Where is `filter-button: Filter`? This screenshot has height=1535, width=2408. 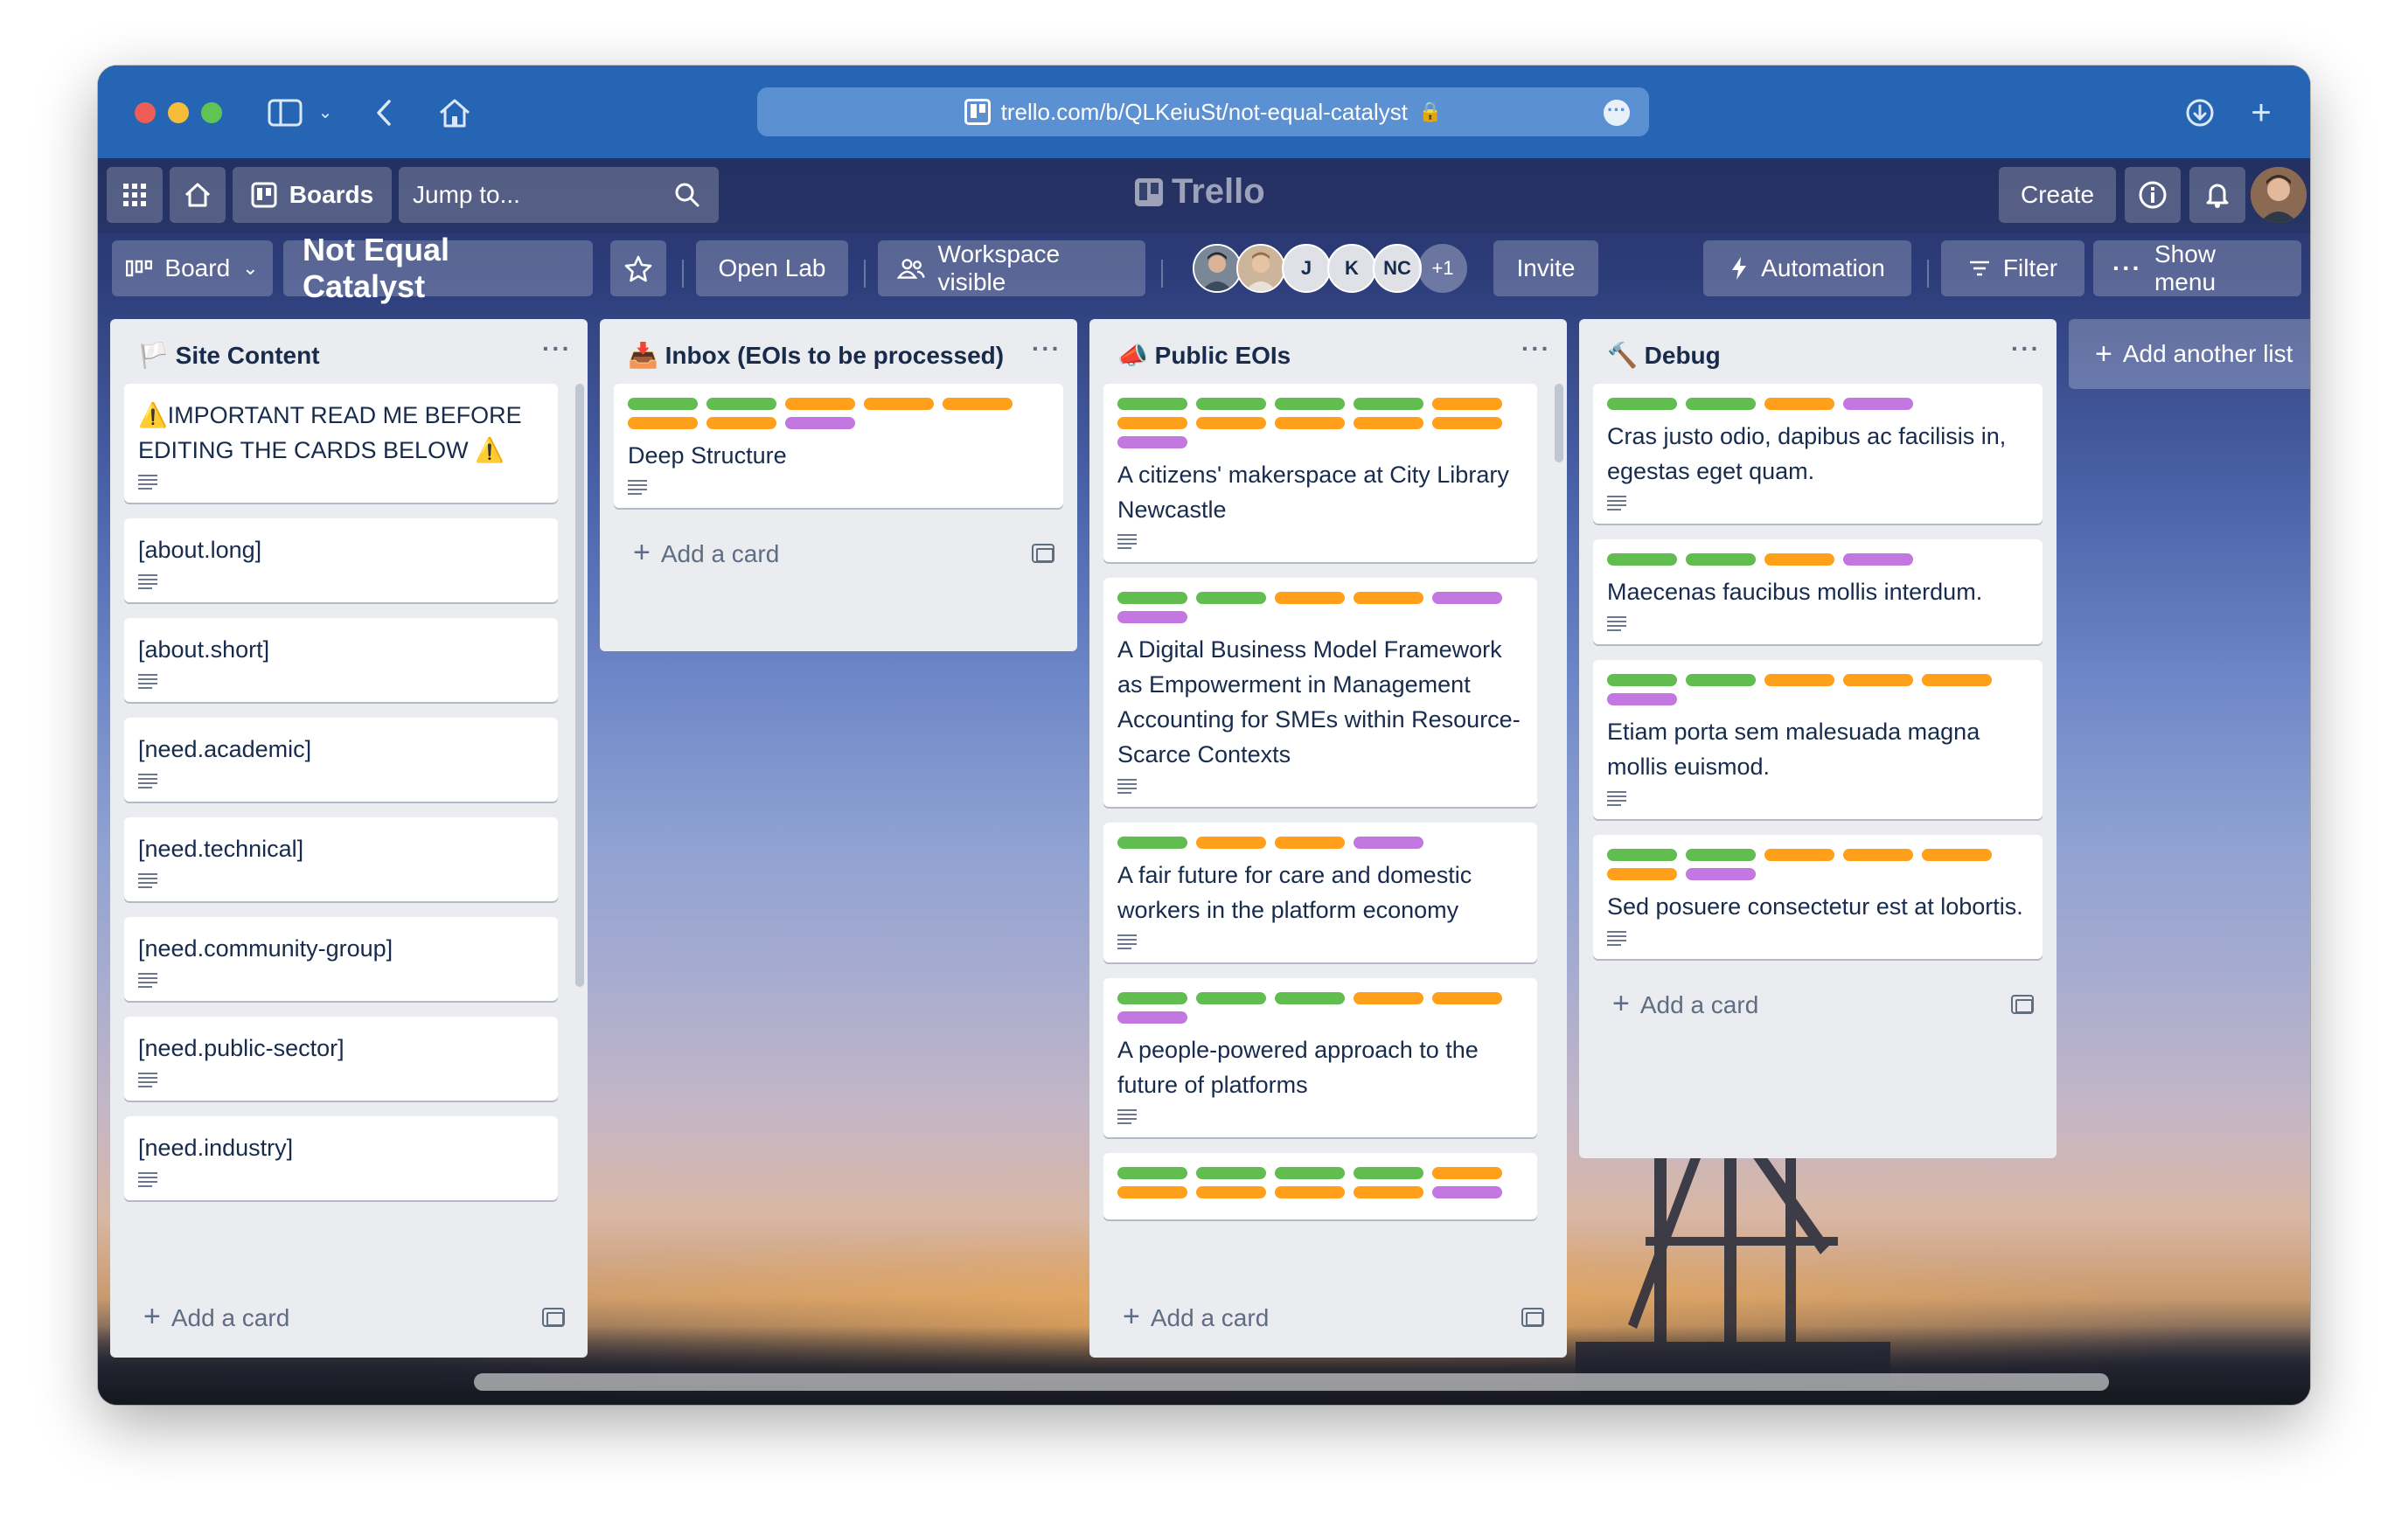
filter-button: Filter is located at coordinates (2012, 268).